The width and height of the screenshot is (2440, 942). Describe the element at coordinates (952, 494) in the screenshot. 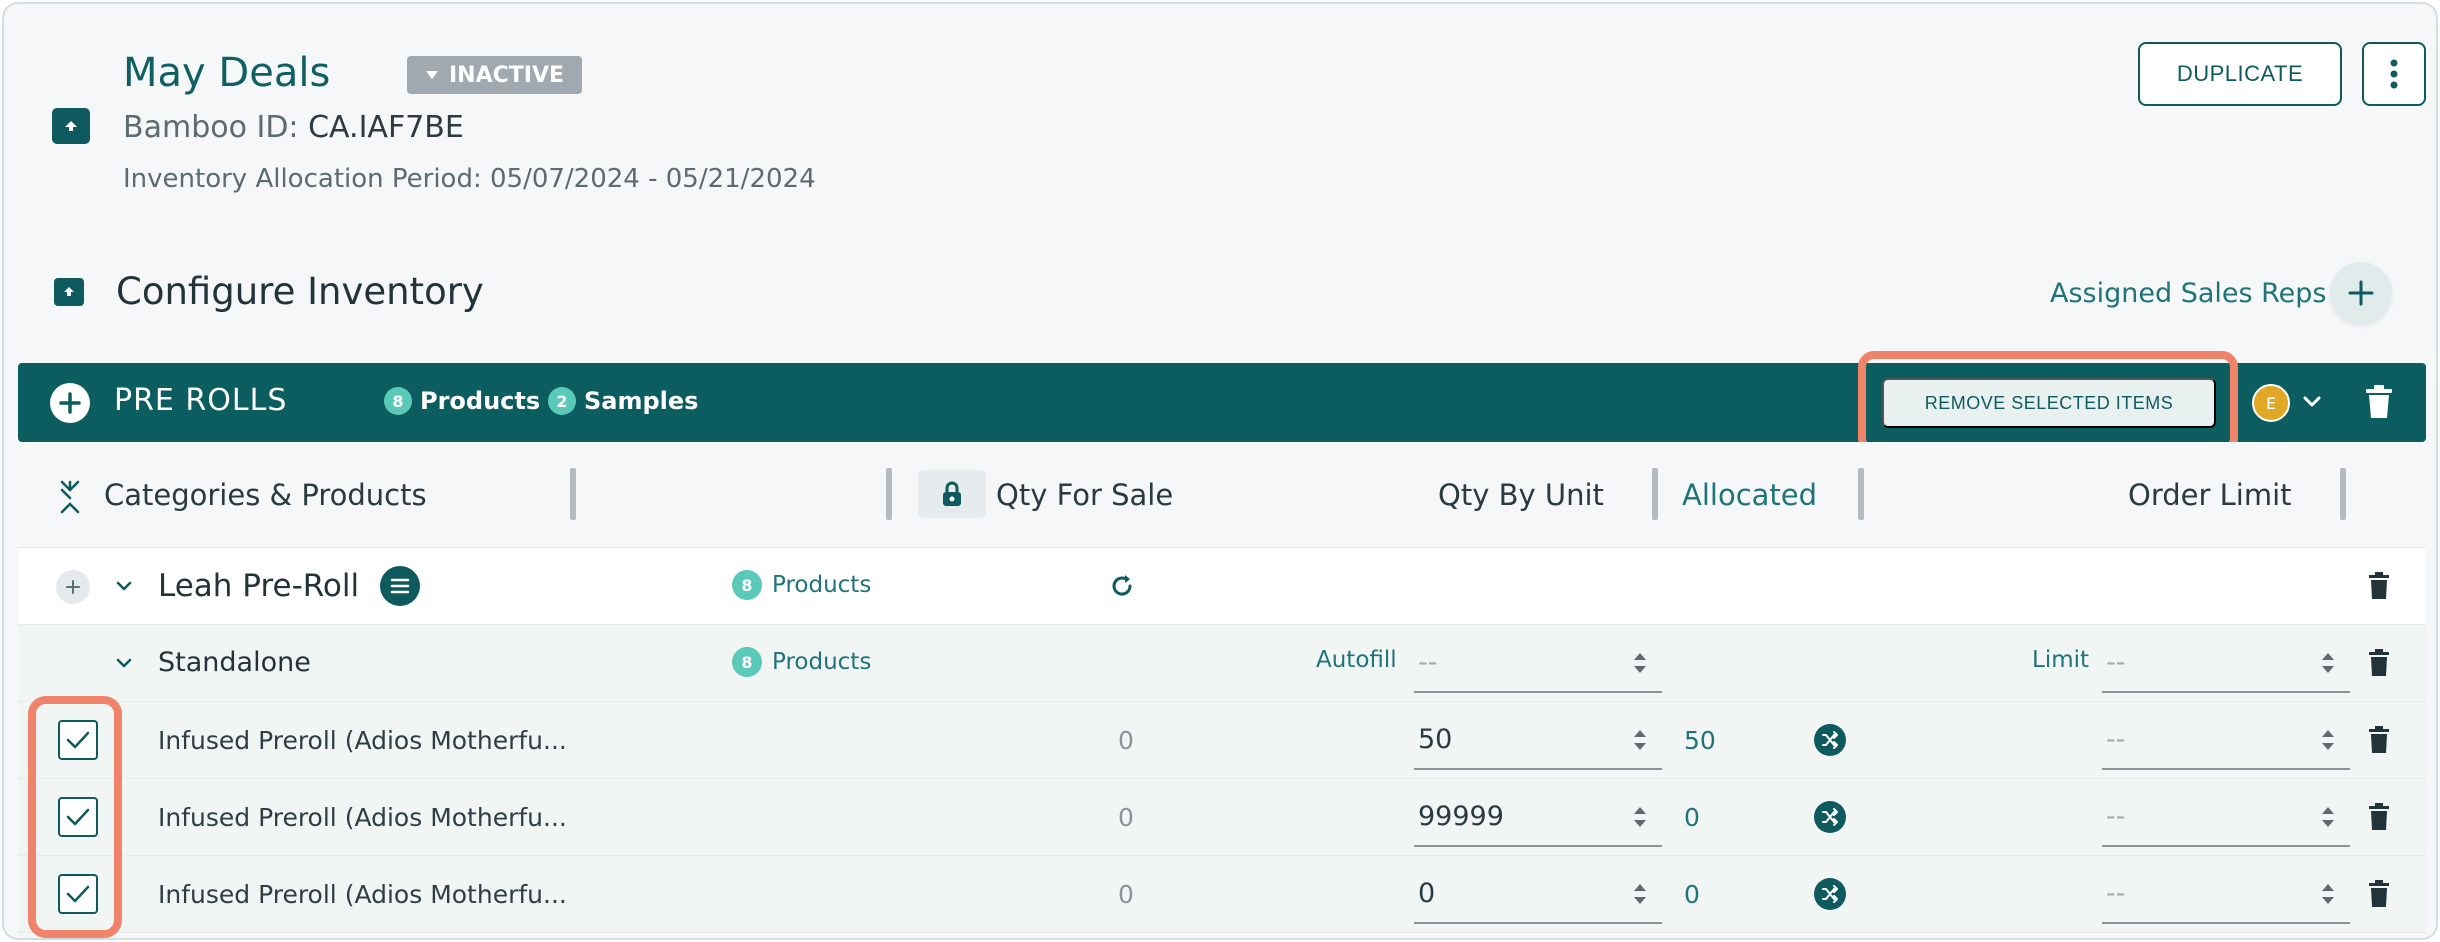

I see `lock-icon` at that location.